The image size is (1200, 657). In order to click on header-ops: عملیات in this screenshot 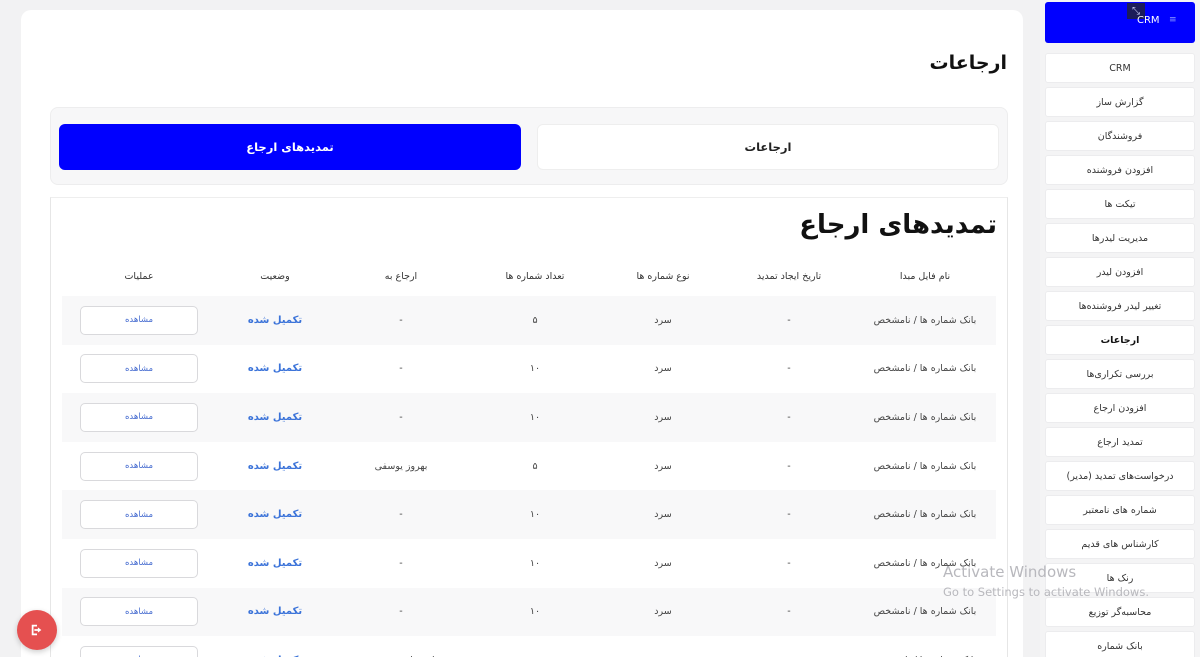, I will do `click(139, 276)`.